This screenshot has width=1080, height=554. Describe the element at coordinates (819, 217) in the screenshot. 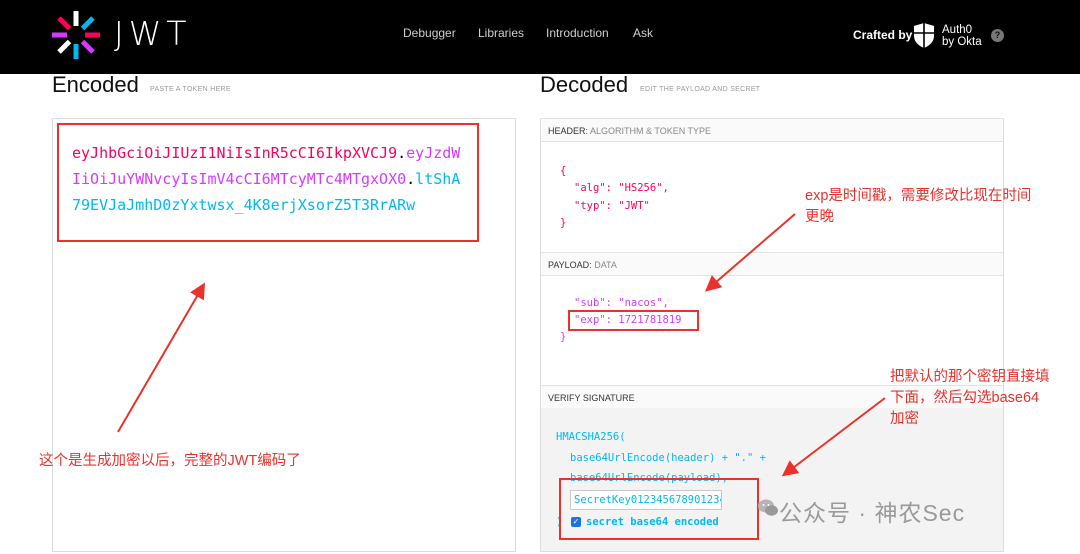

I see `exp-annotation-line2: 更晚` at that location.